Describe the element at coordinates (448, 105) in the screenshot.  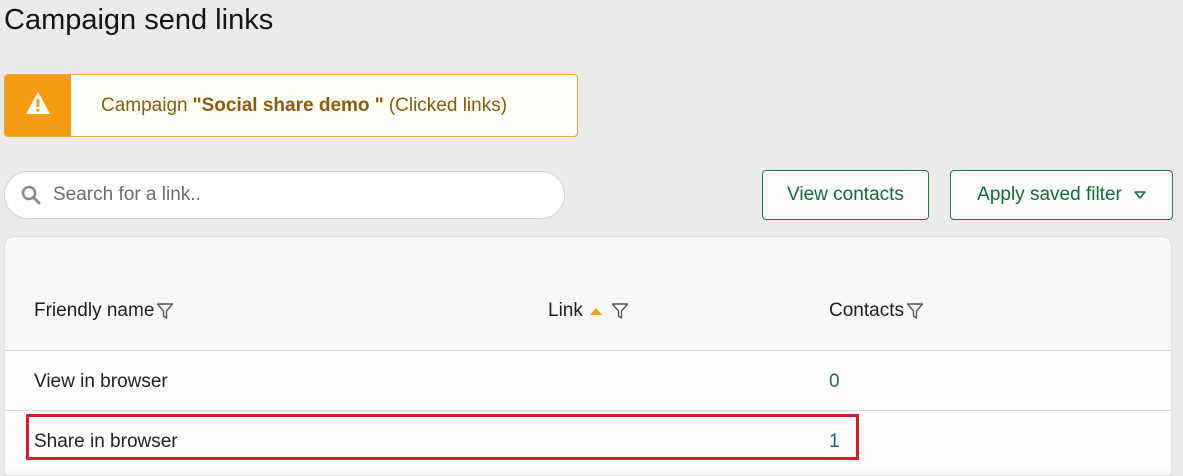
I see `notice-suffix: (Clicked links)` at that location.